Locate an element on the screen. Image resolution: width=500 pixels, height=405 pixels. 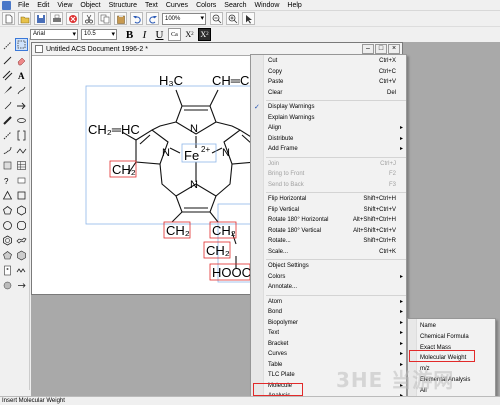
caption-button: Ca is located at coordinates (174, 34).